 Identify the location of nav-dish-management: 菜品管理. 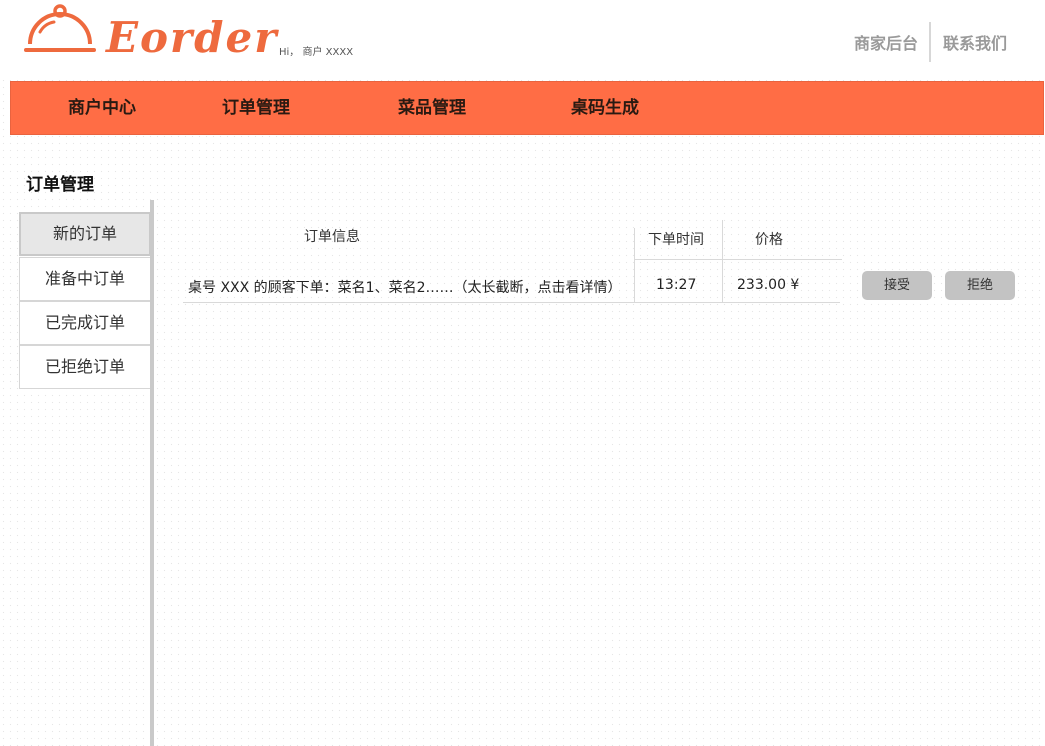
(432, 108).